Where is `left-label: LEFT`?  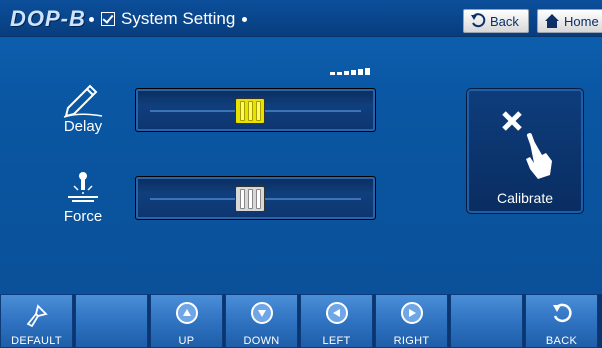
left-label: LEFT is located at coordinates (336, 341).